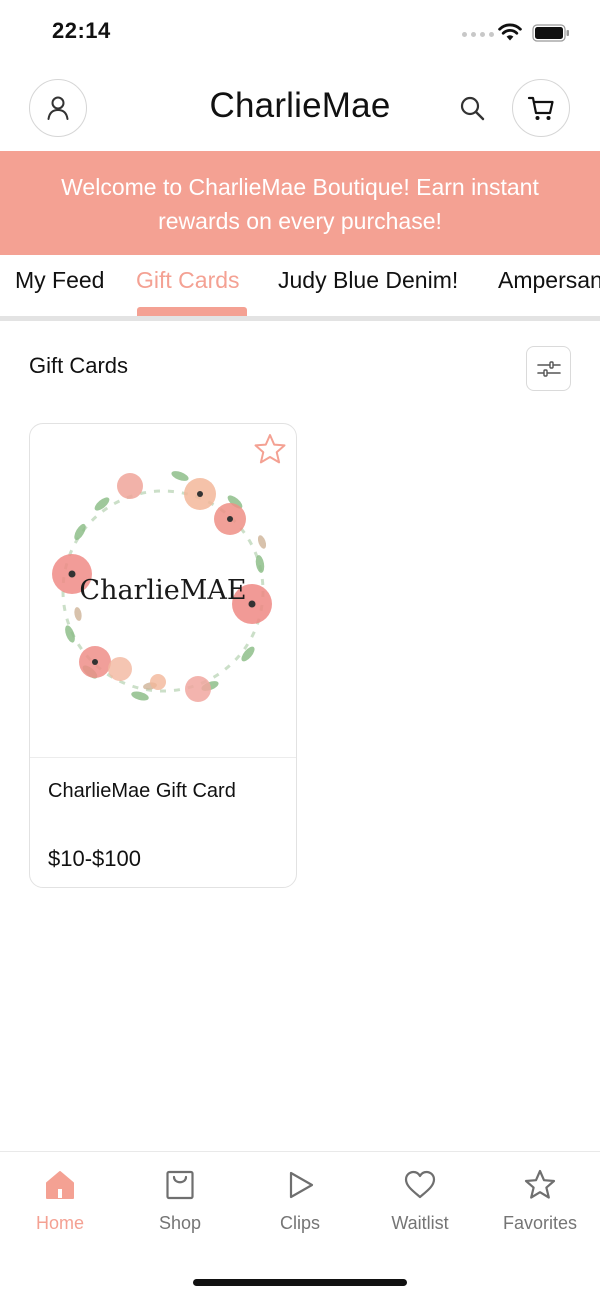 The width and height of the screenshot is (600, 1299). I want to click on product-image: CharlieMAE, so click(163, 591).